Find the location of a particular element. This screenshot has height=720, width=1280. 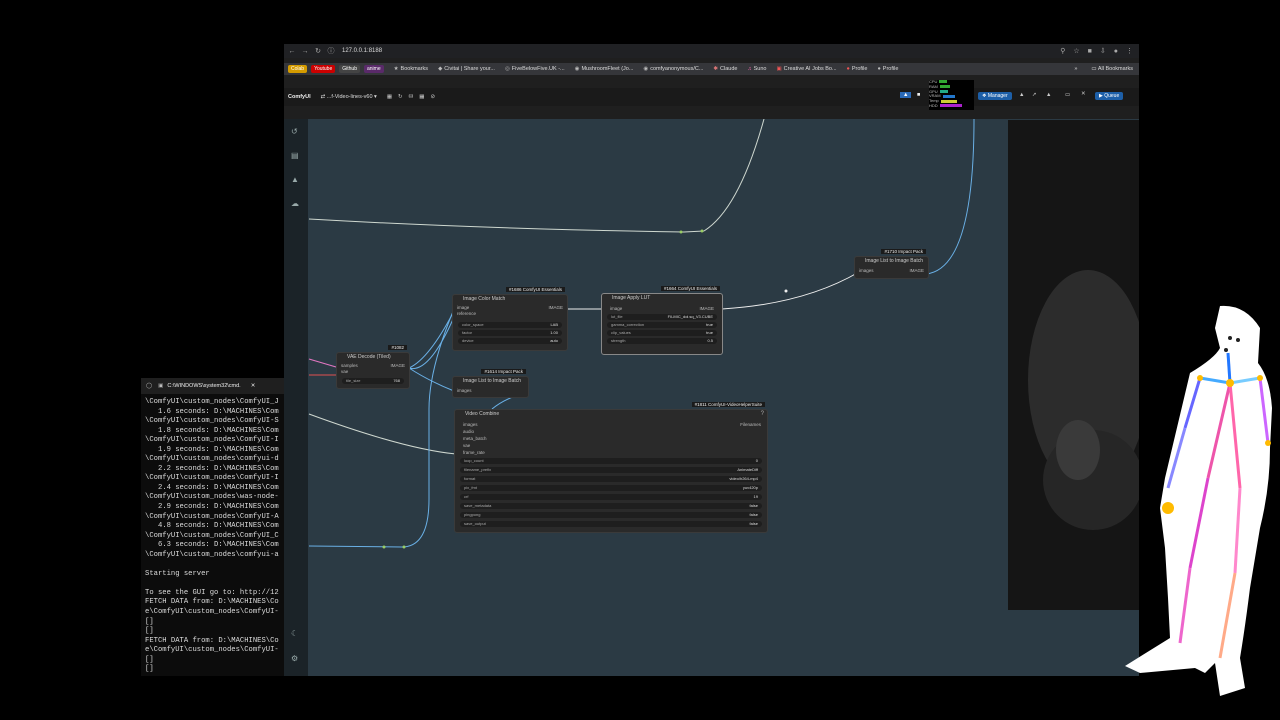

forward-icon: → is located at coordinates (305, 51).